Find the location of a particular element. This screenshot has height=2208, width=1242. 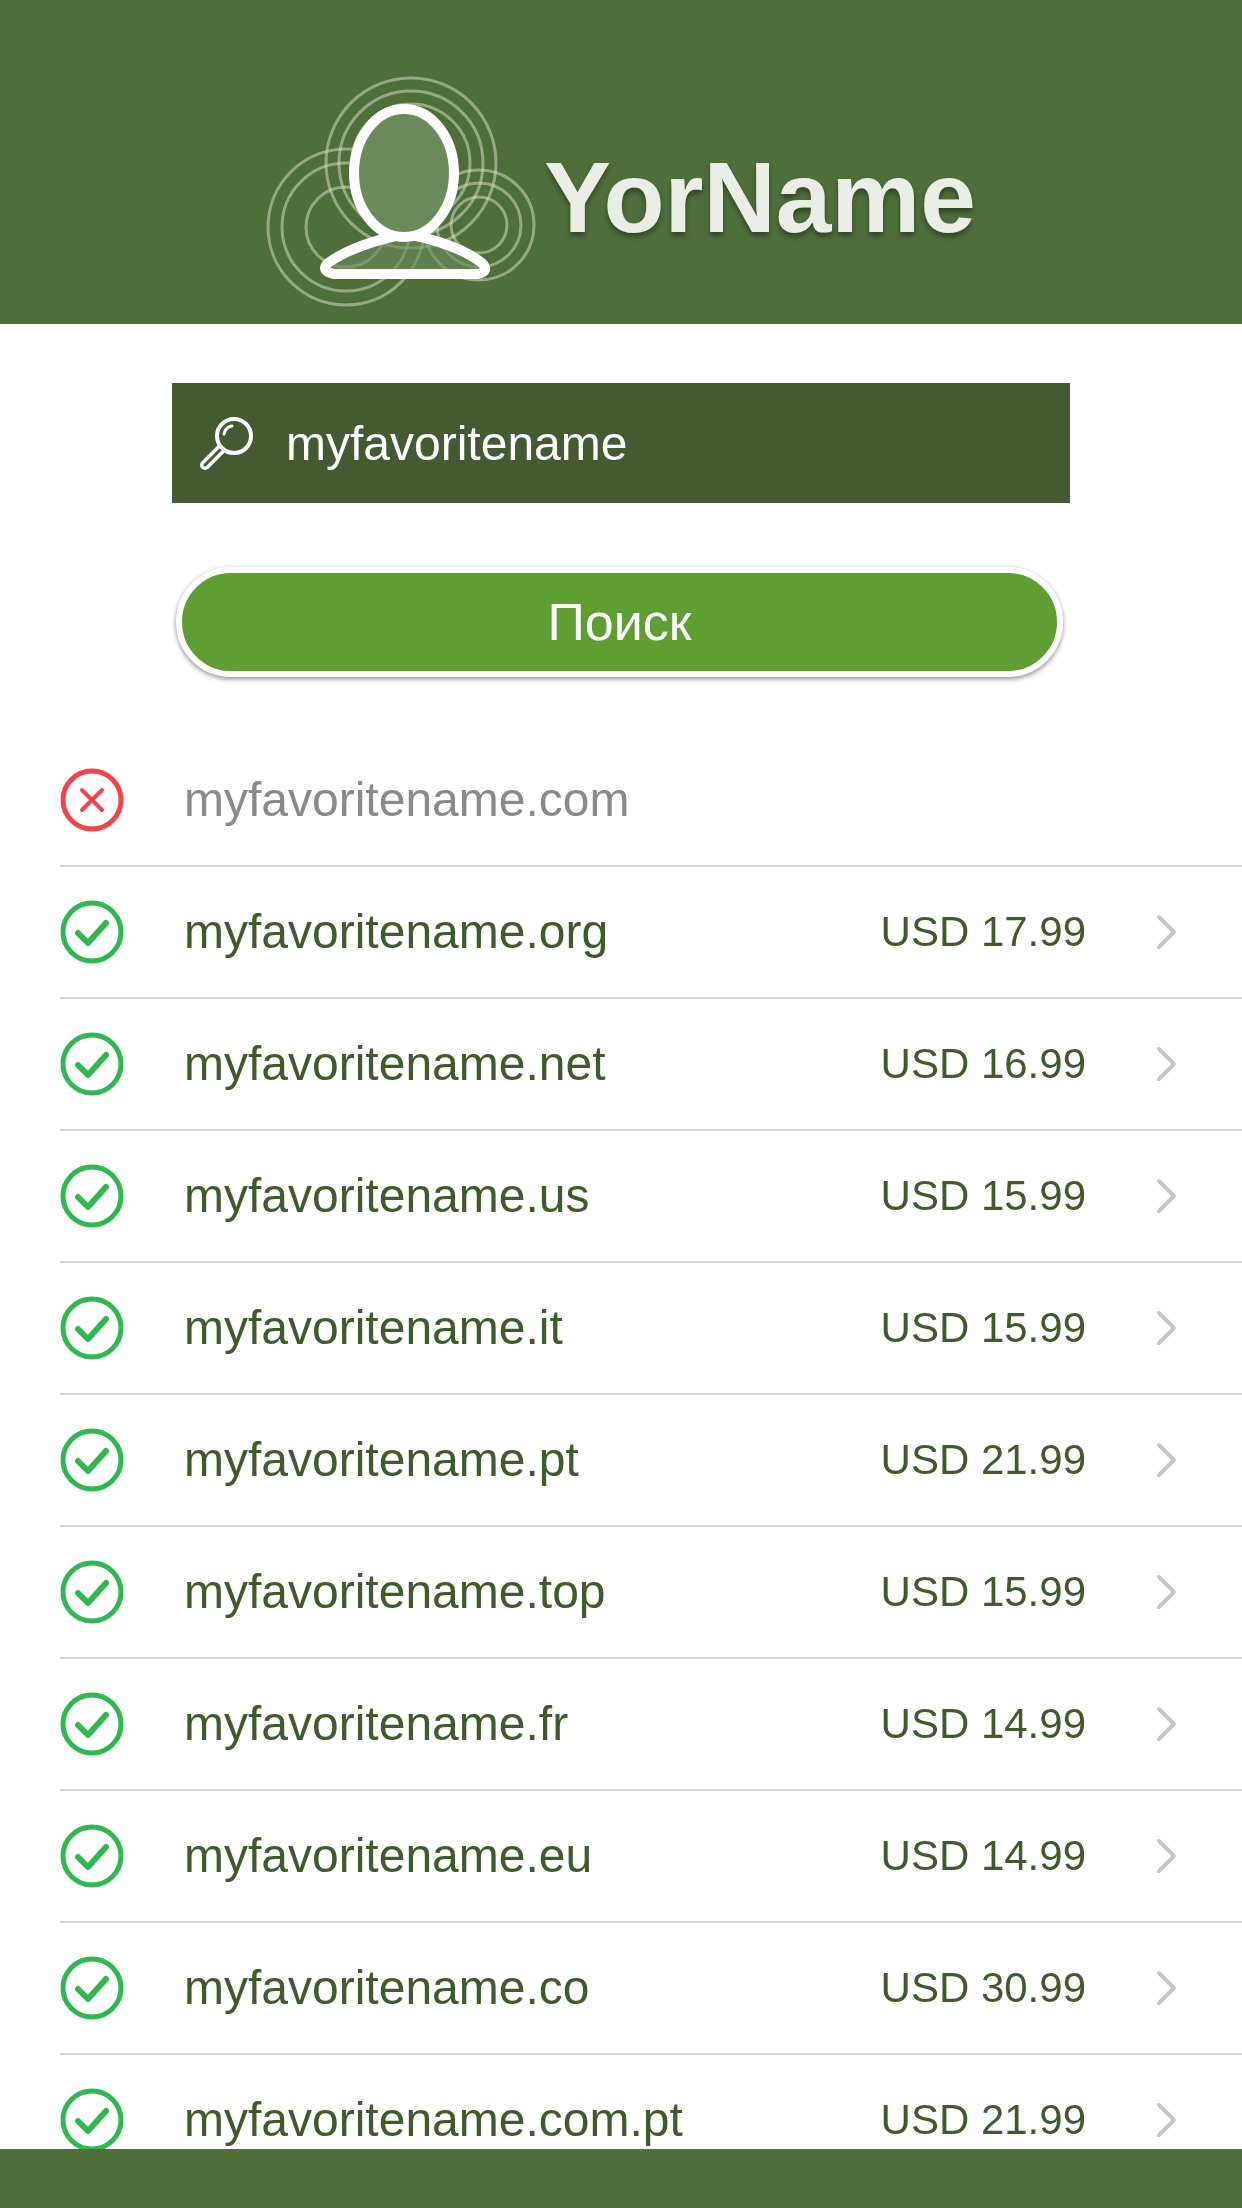

logo-text: YorName is located at coordinates (760, 197).